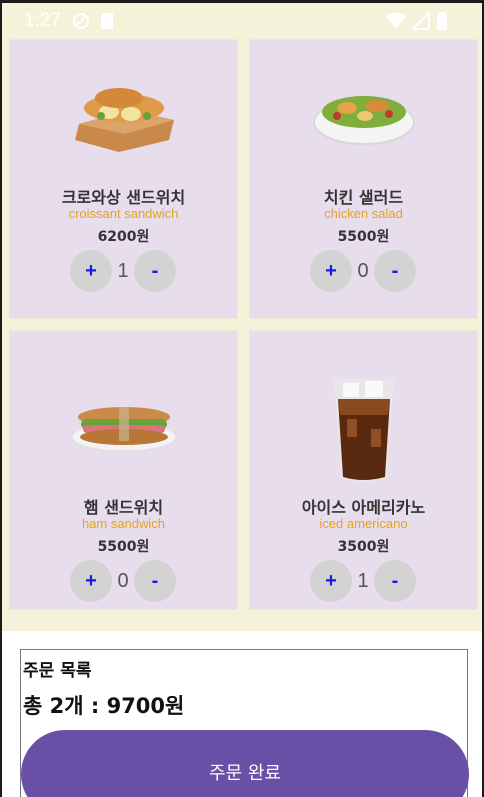 The width and height of the screenshot is (484, 797). What do you see at coordinates (363, 547) in the screenshot?
I see `item-price: 3500원` at bounding box center [363, 547].